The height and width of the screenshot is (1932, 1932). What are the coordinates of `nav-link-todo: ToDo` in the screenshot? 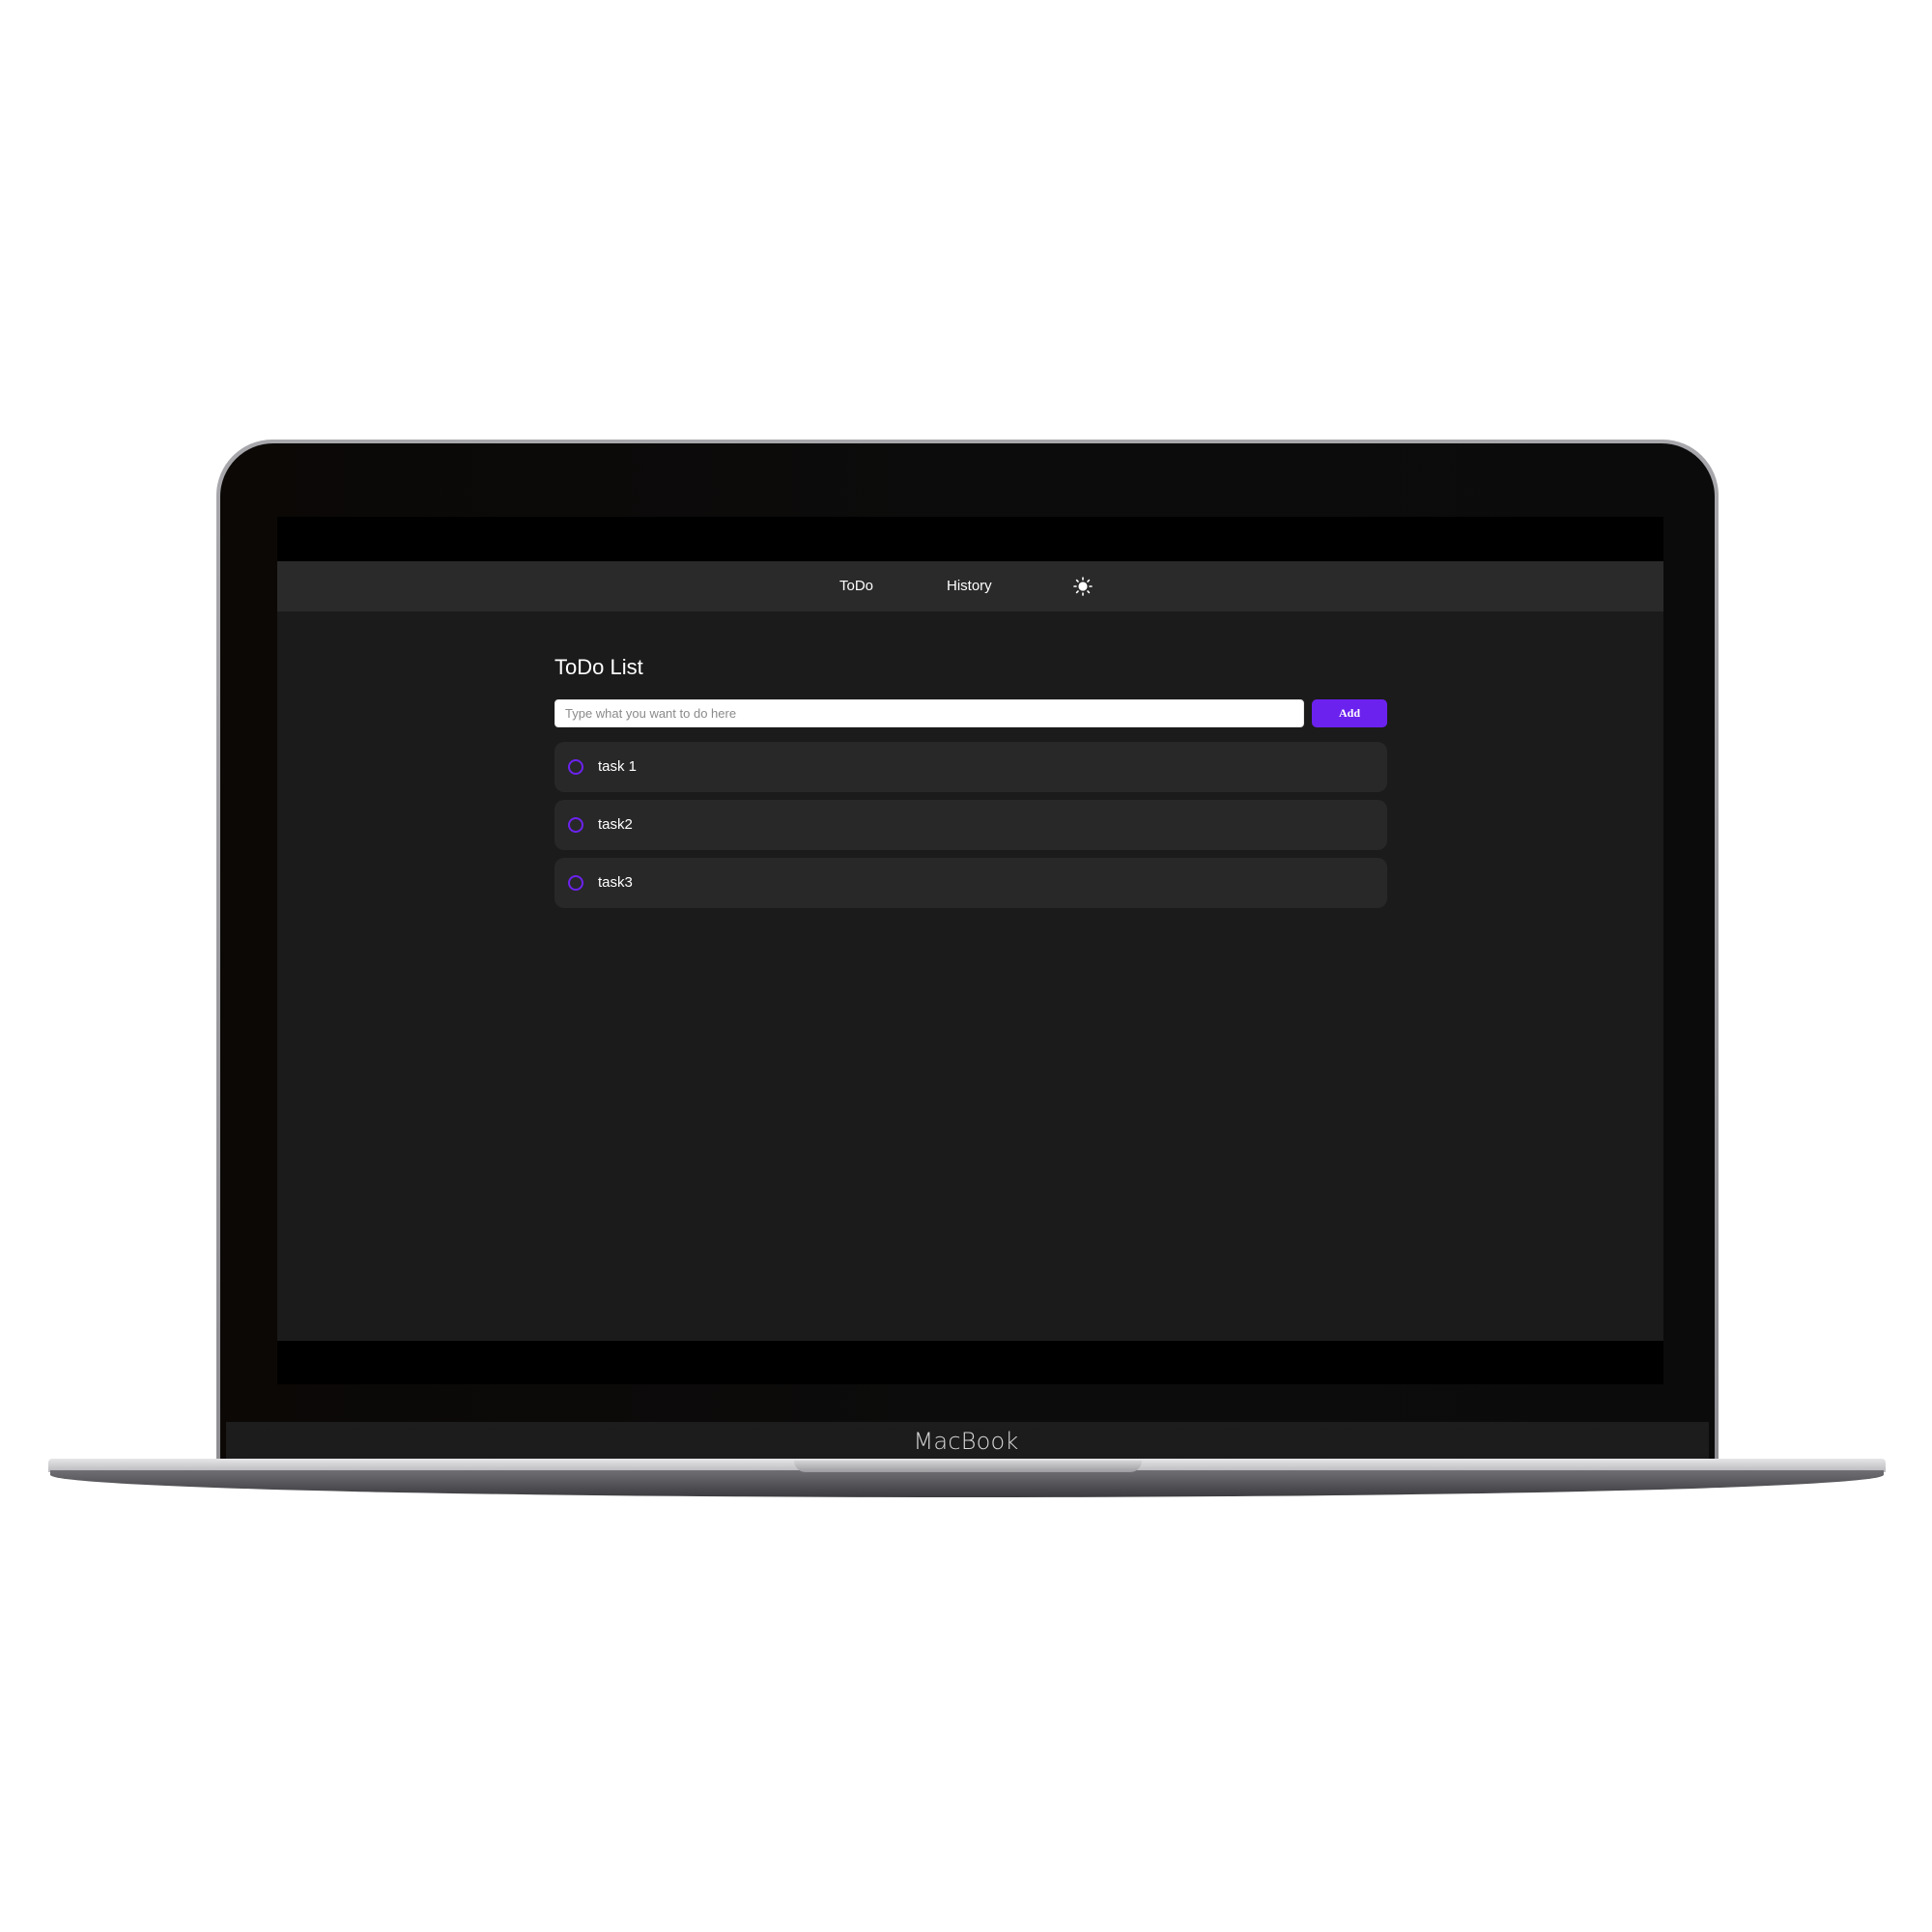 It's located at (856, 586).